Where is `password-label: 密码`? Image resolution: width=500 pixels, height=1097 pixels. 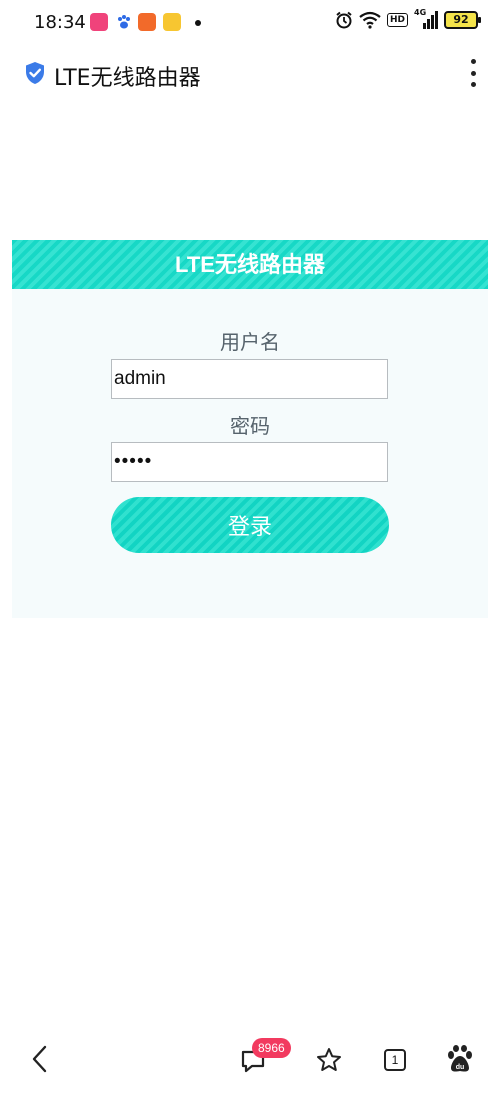 password-label: 密码 is located at coordinates (250, 426).